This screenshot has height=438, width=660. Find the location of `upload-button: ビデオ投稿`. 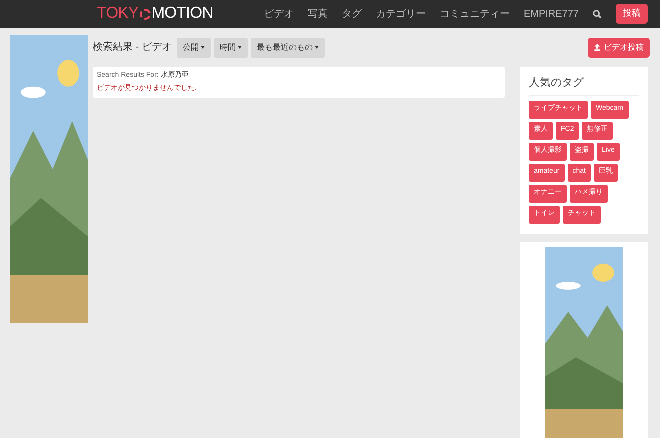

upload-button: ビデオ投稿 is located at coordinates (619, 48).